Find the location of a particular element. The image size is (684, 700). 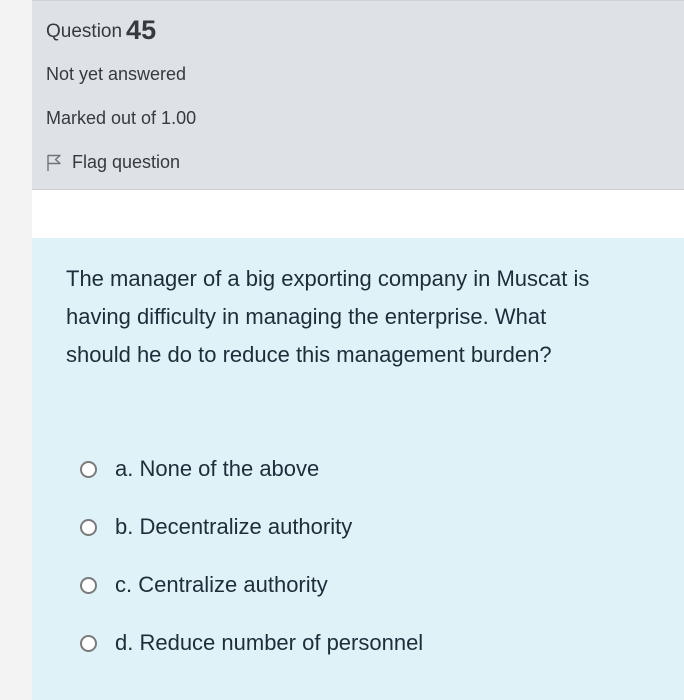

question-state: Not yet answered is located at coordinates (116, 74).